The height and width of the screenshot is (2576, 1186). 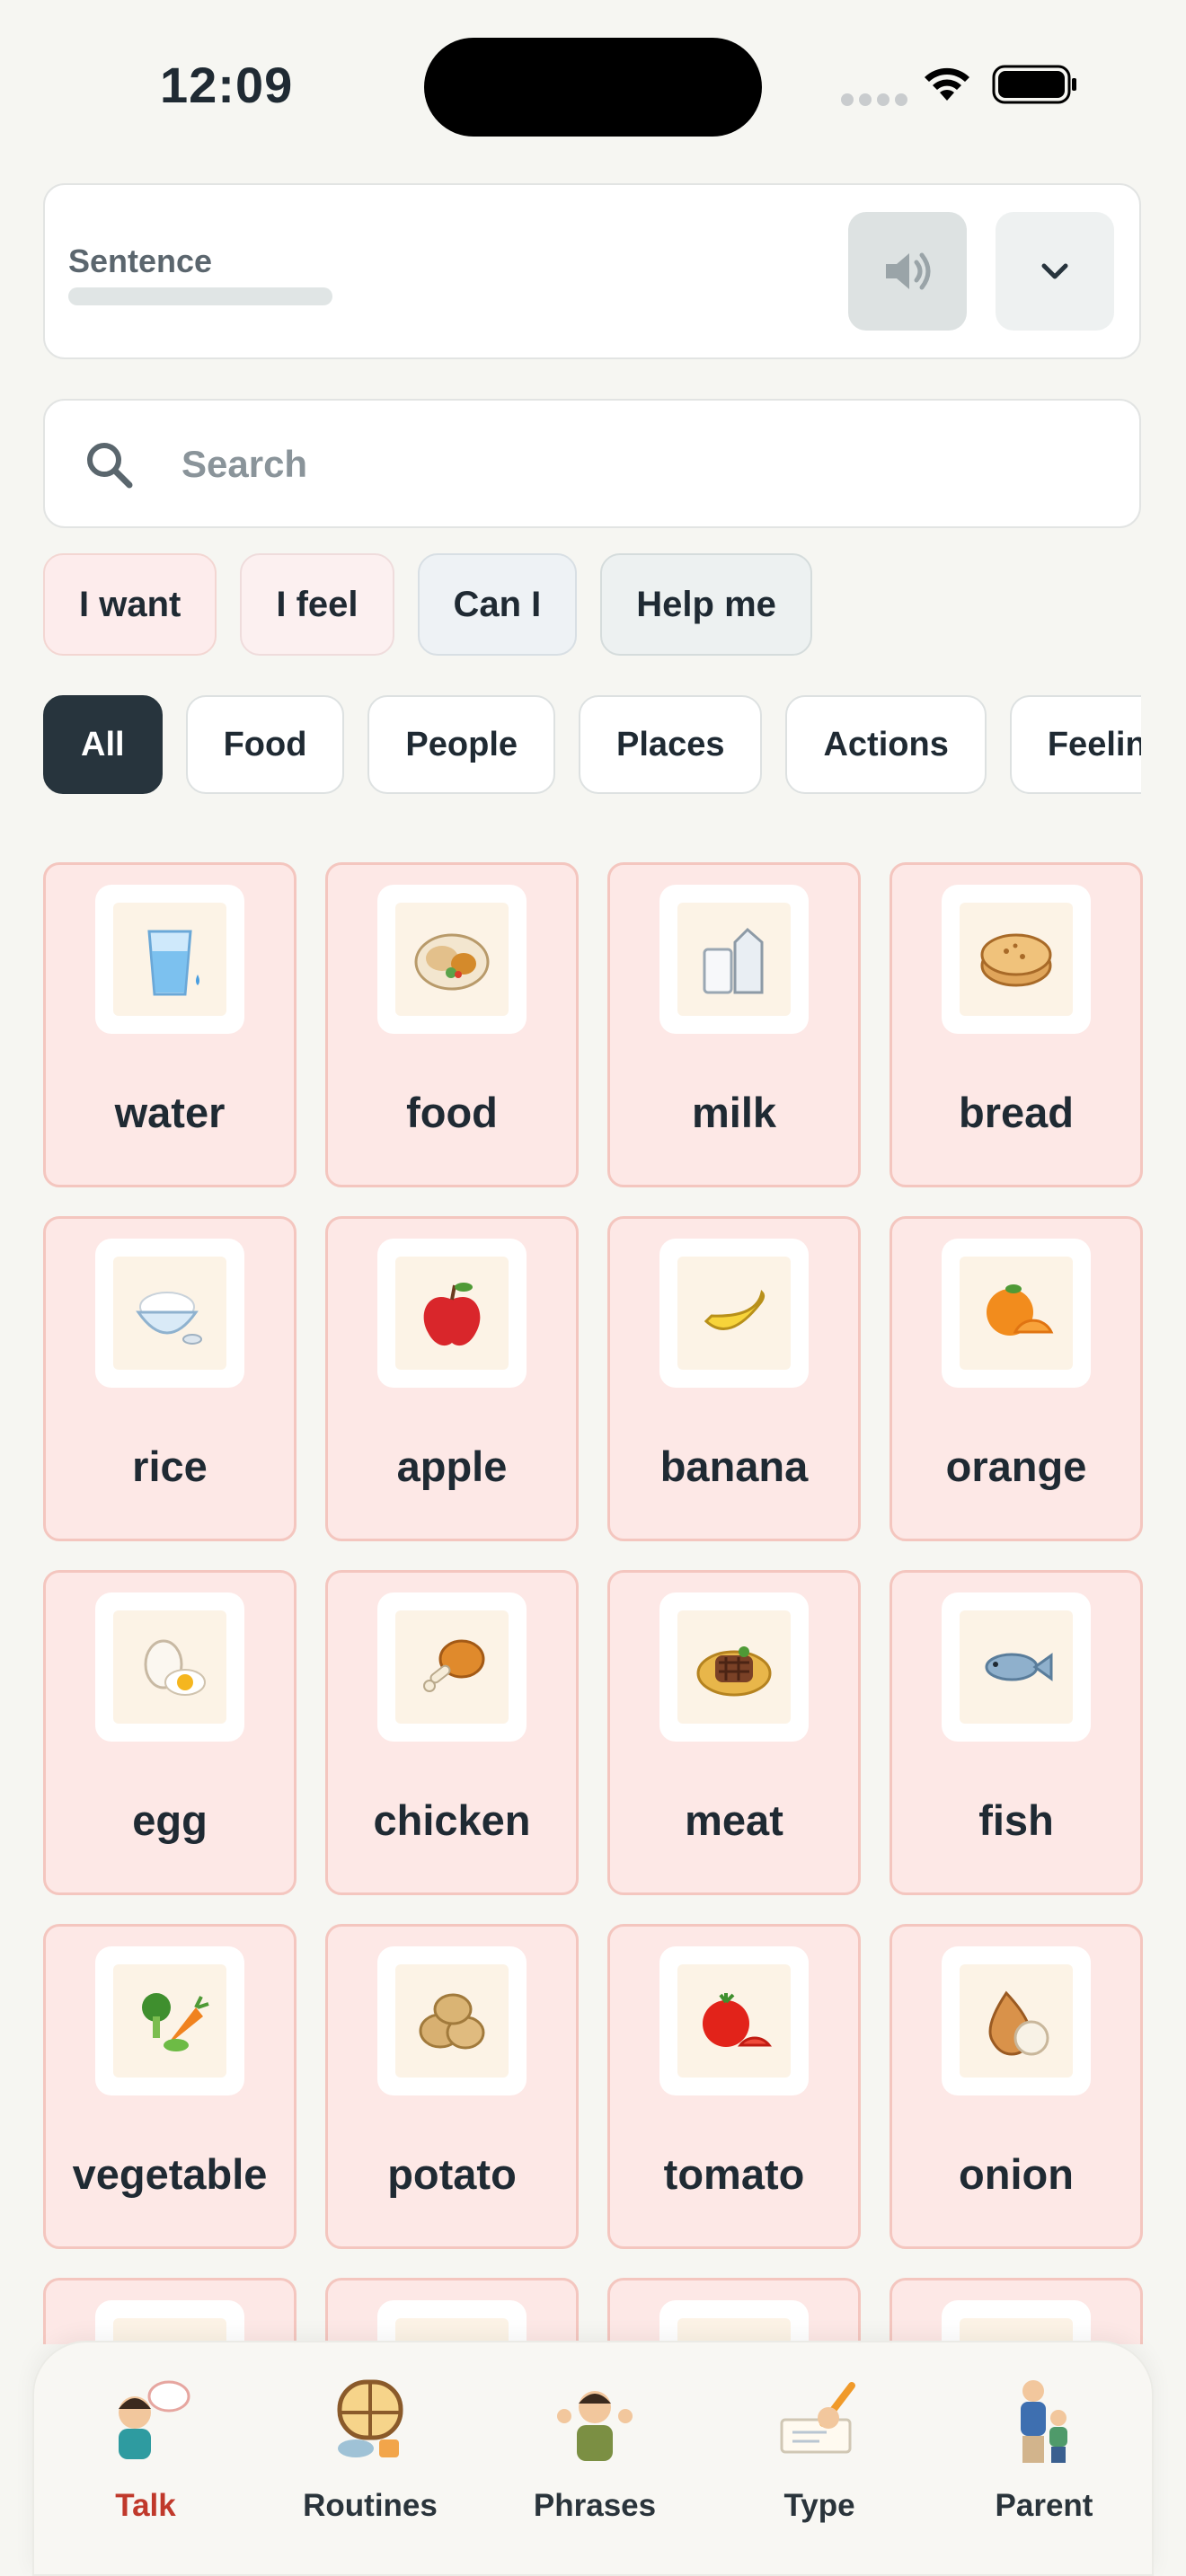 What do you see at coordinates (170, 2174) in the screenshot?
I see `word-label: vegetable` at bounding box center [170, 2174].